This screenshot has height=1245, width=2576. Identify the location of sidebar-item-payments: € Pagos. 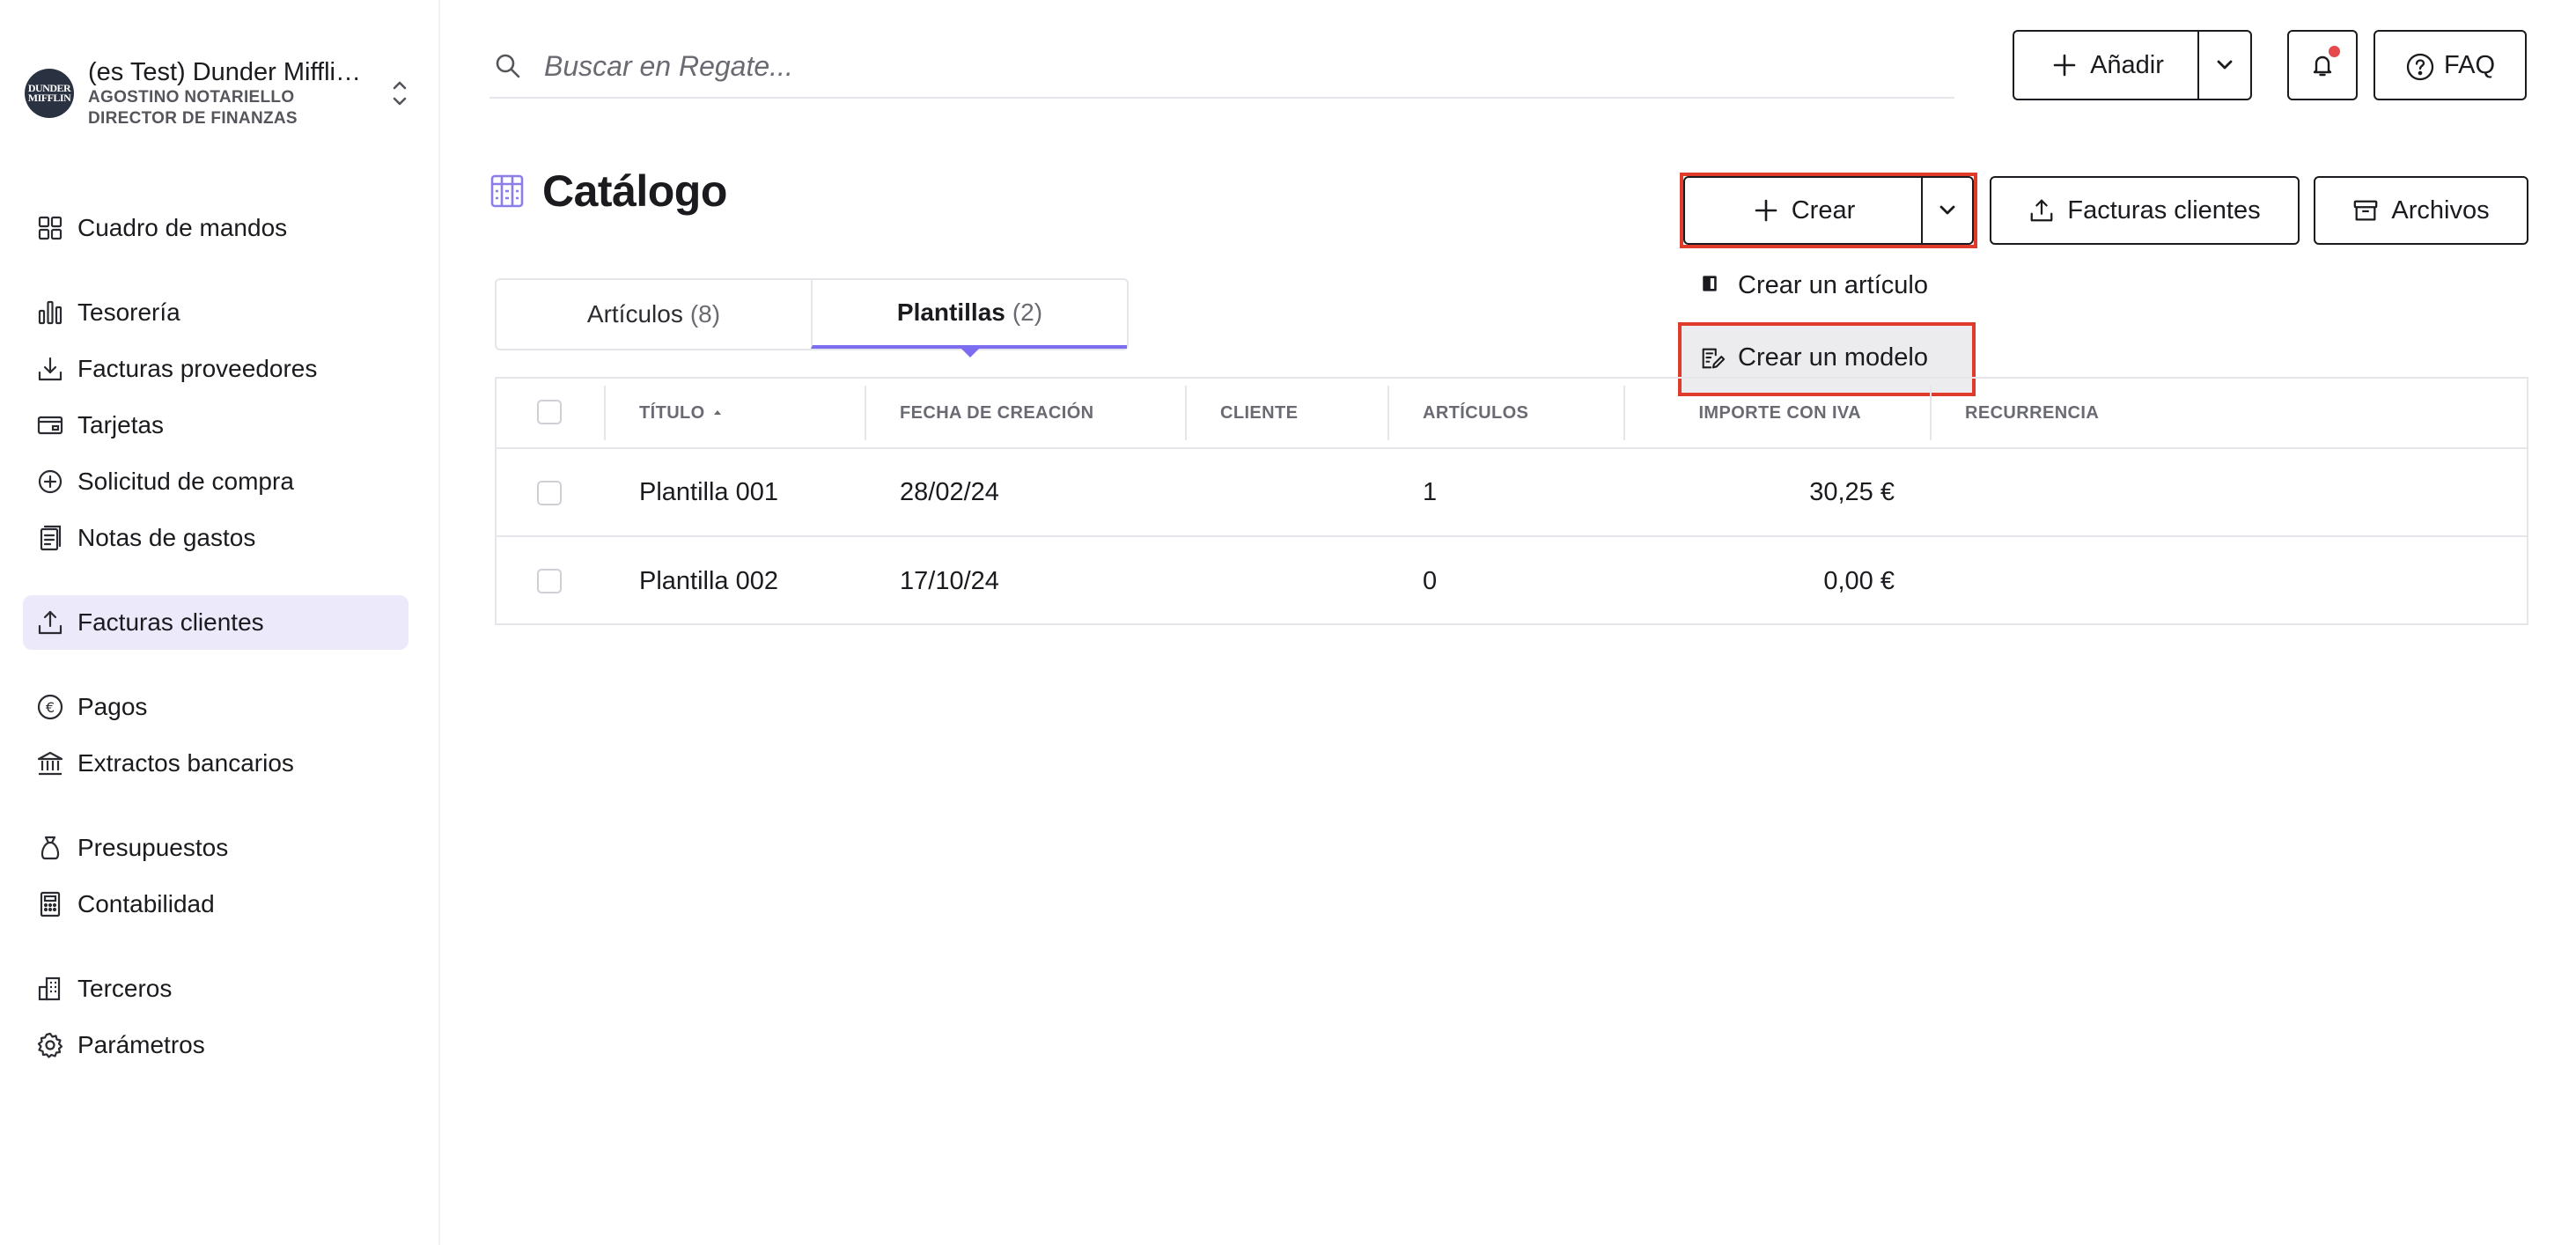
(216, 707).